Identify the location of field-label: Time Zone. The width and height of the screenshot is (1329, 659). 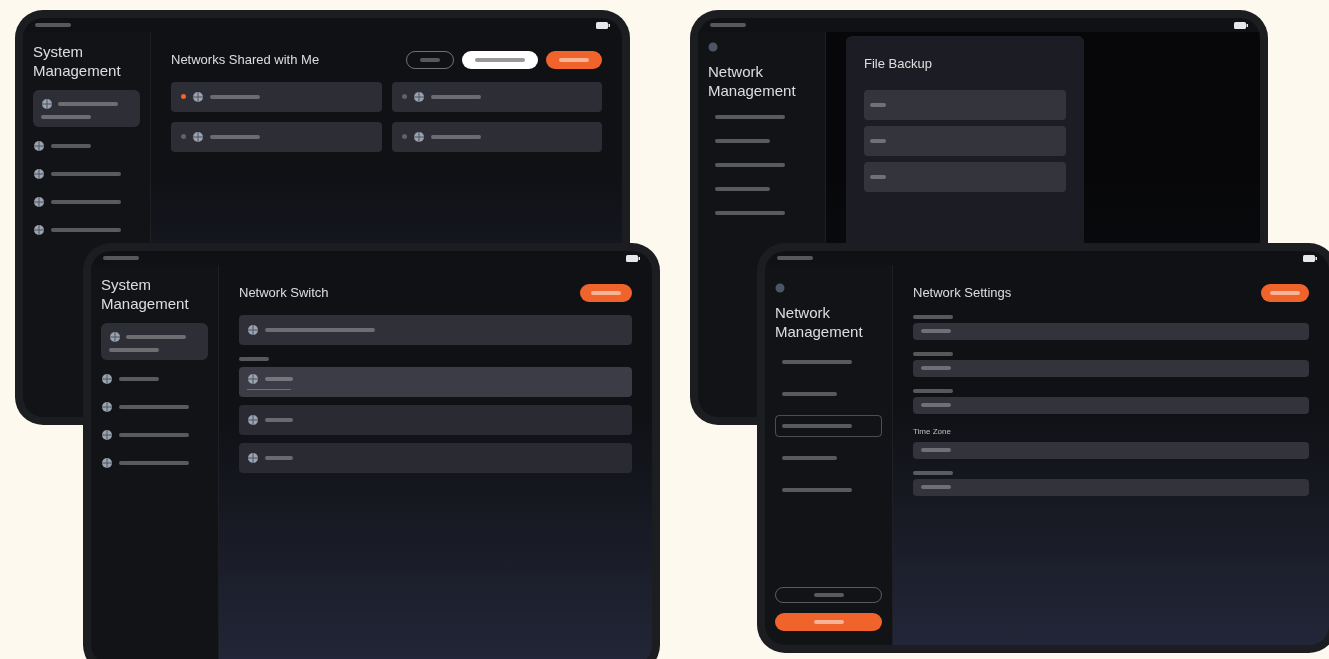
(932, 431).